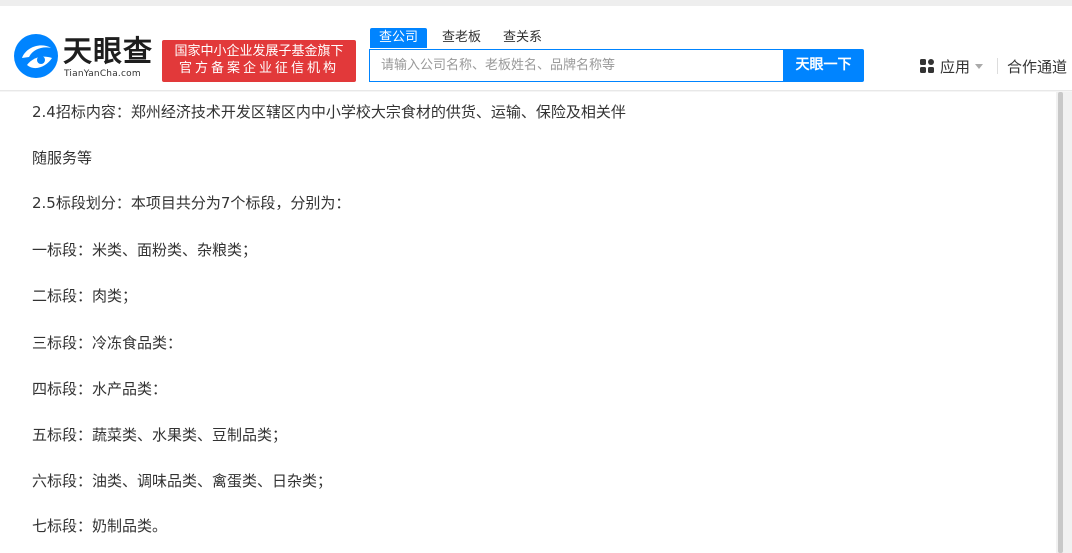 The height and width of the screenshot is (553, 1072). What do you see at coordinates (1037, 67) in the screenshot?
I see `partner-channel-link: 合作通道` at bounding box center [1037, 67].